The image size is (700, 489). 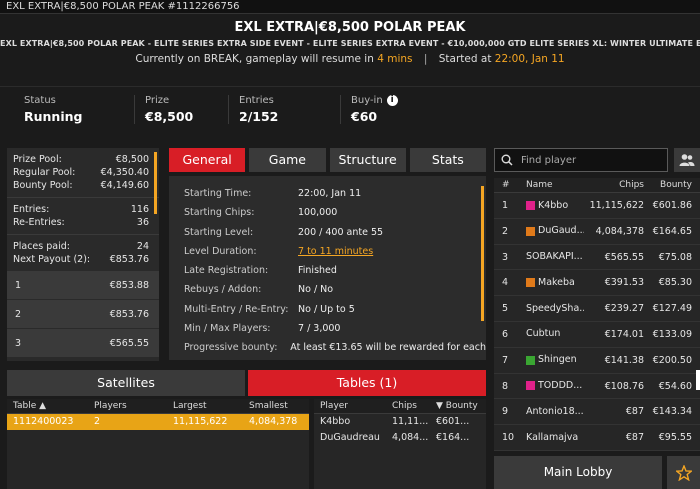 I want to click on info-row: Late Registration: Finished, so click(x=260, y=271).